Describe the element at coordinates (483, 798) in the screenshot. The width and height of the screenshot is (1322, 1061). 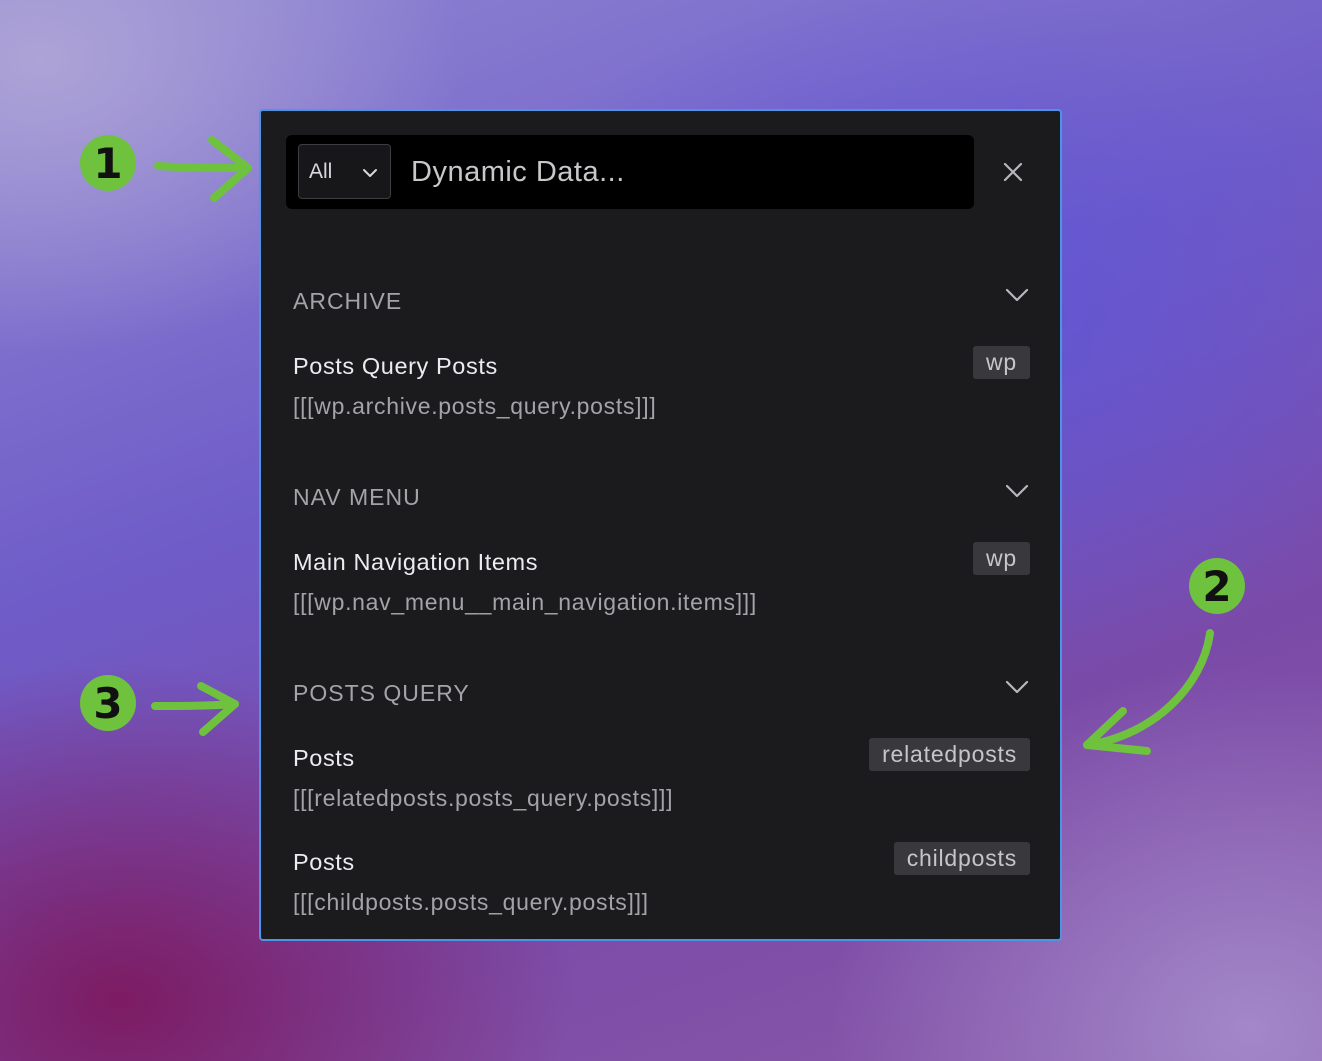
I see `item-code: [[[relatedposts.posts_query.posts]]]` at that location.